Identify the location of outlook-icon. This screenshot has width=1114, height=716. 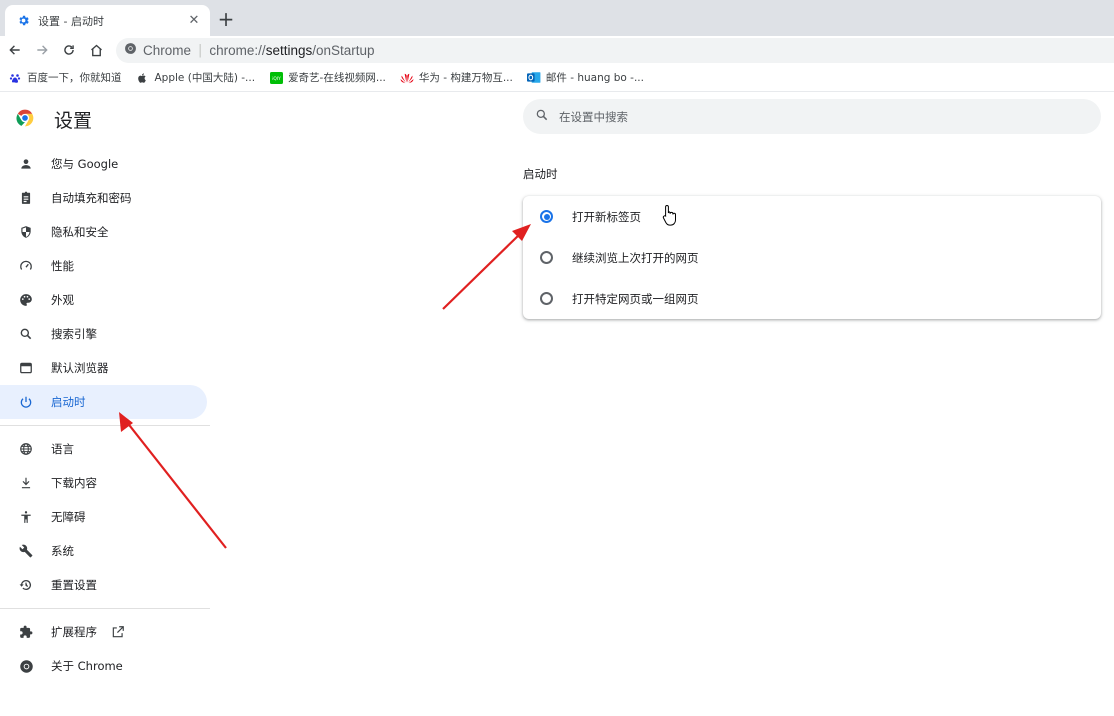
(533, 78).